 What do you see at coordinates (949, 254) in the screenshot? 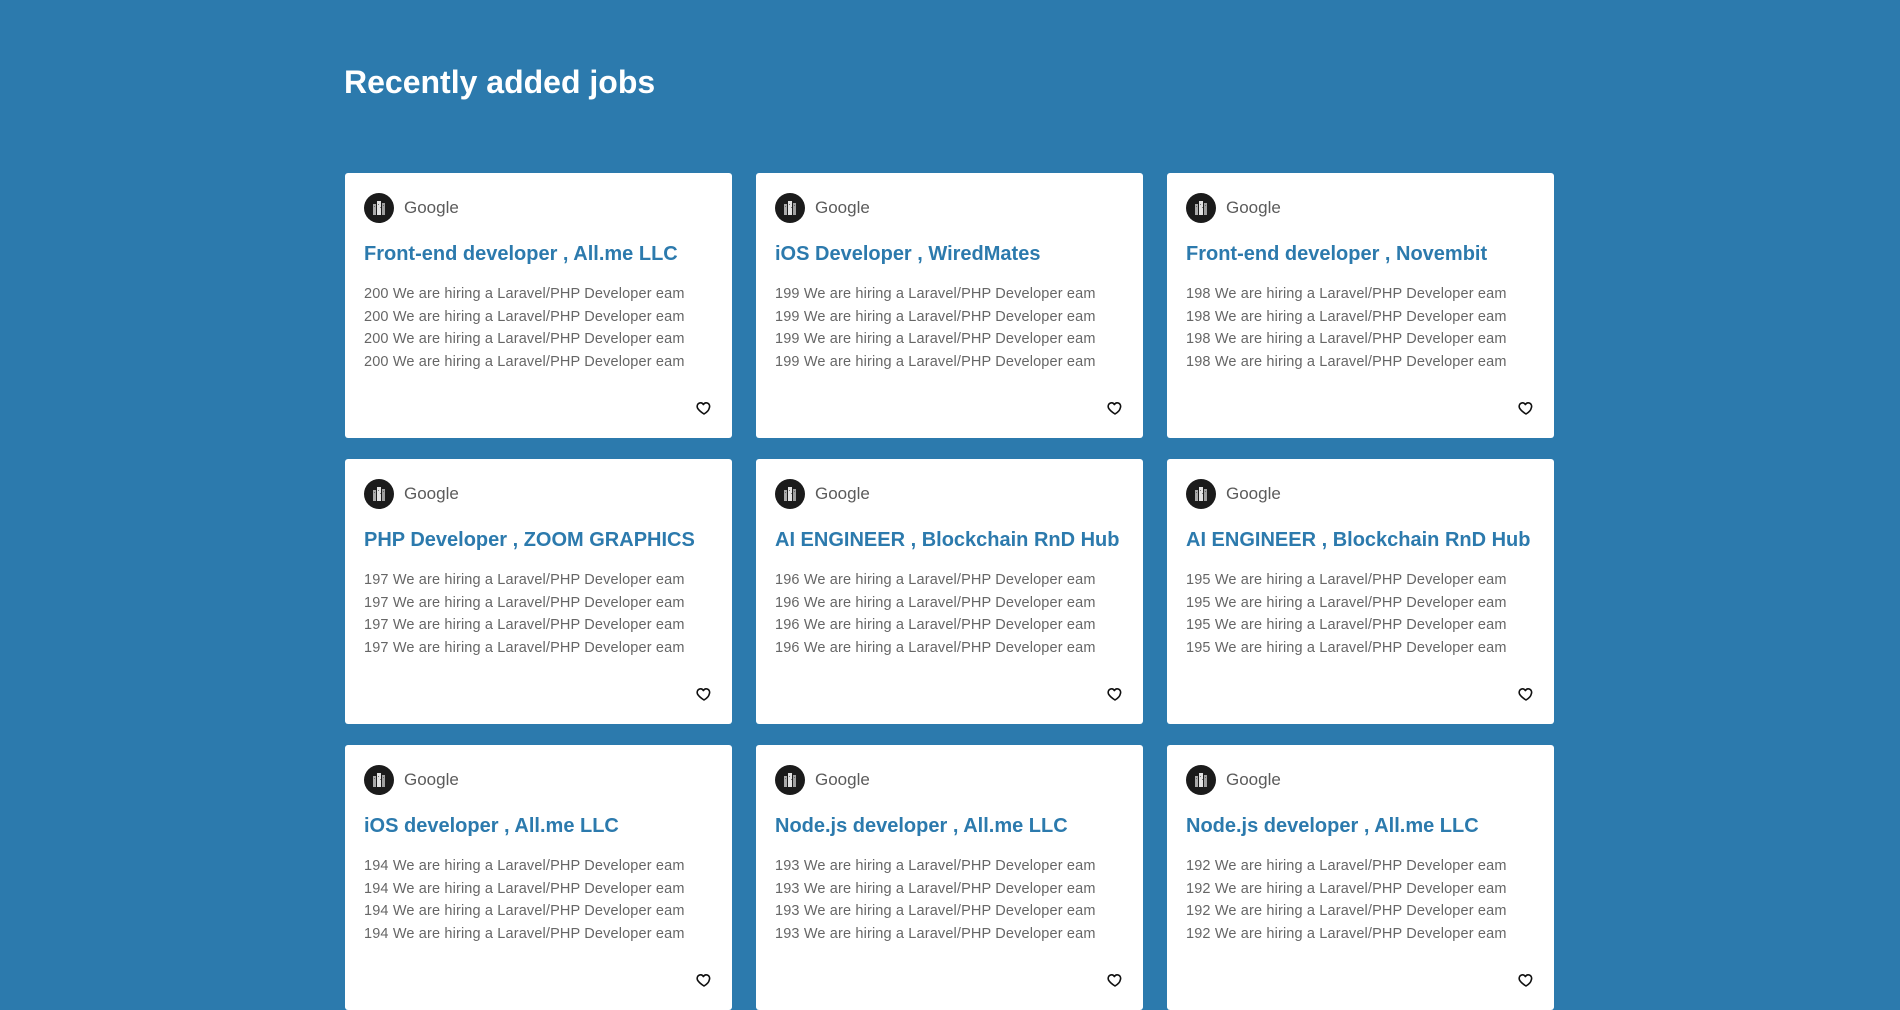
I see `job-title: iOS Developer , WiredMates` at bounding box center [949, 254].